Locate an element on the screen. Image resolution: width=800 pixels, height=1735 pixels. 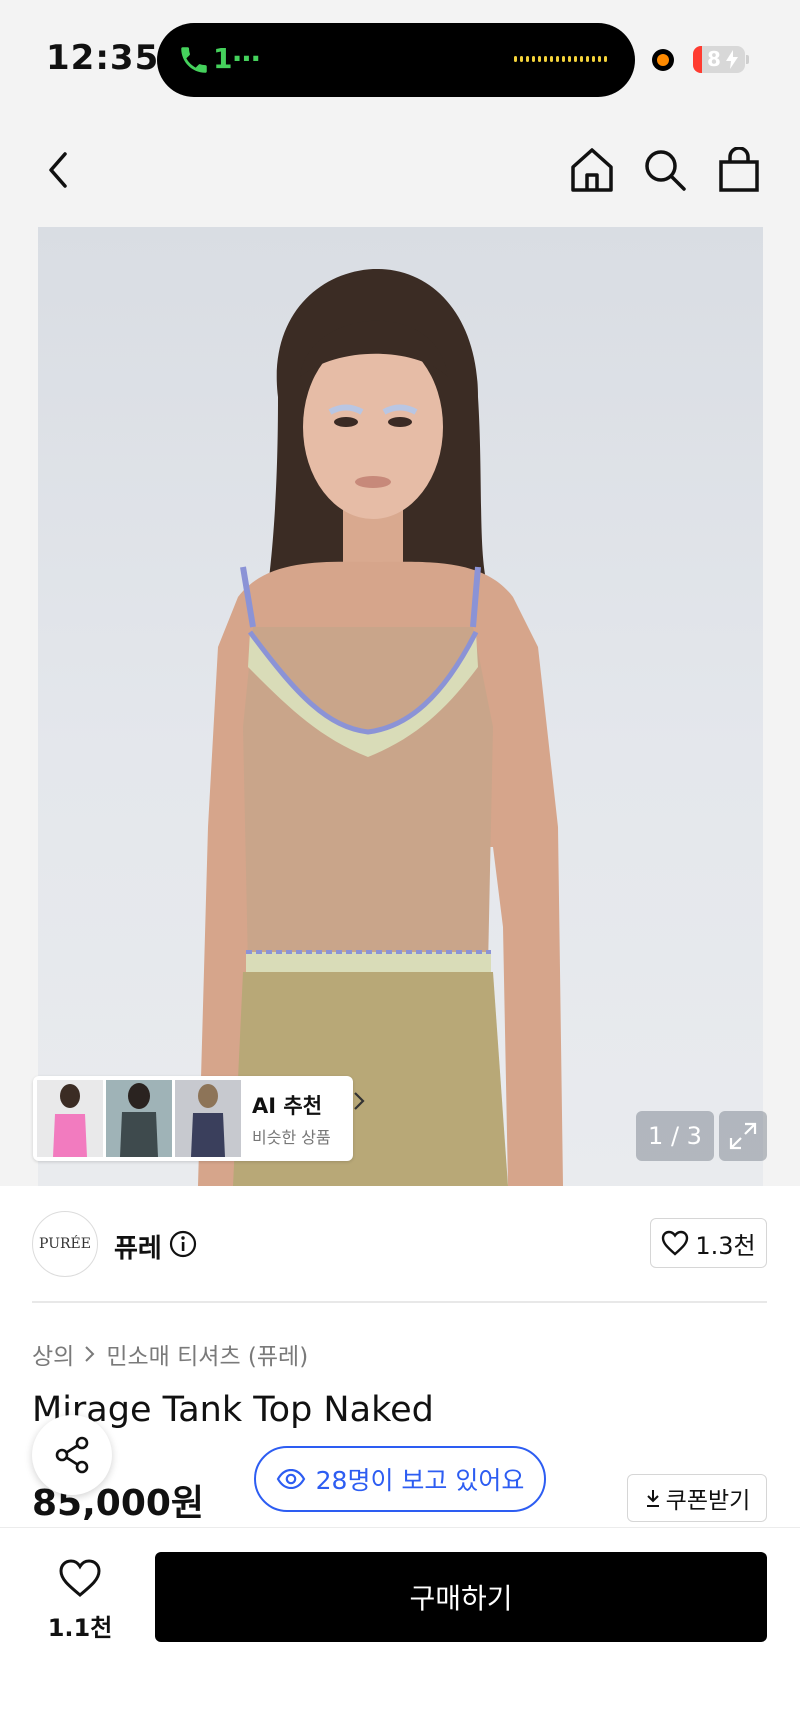
back-button is located at coordinates (58, 170).